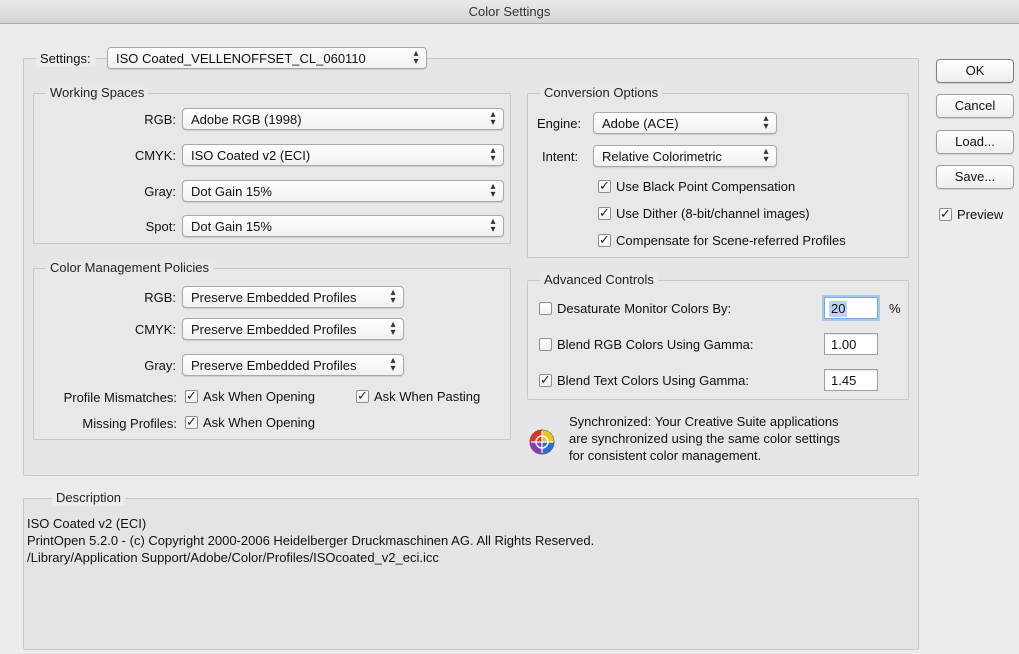  I want to click on dither-label: Use Dither (8-bit/channel images), so click(713, 213).